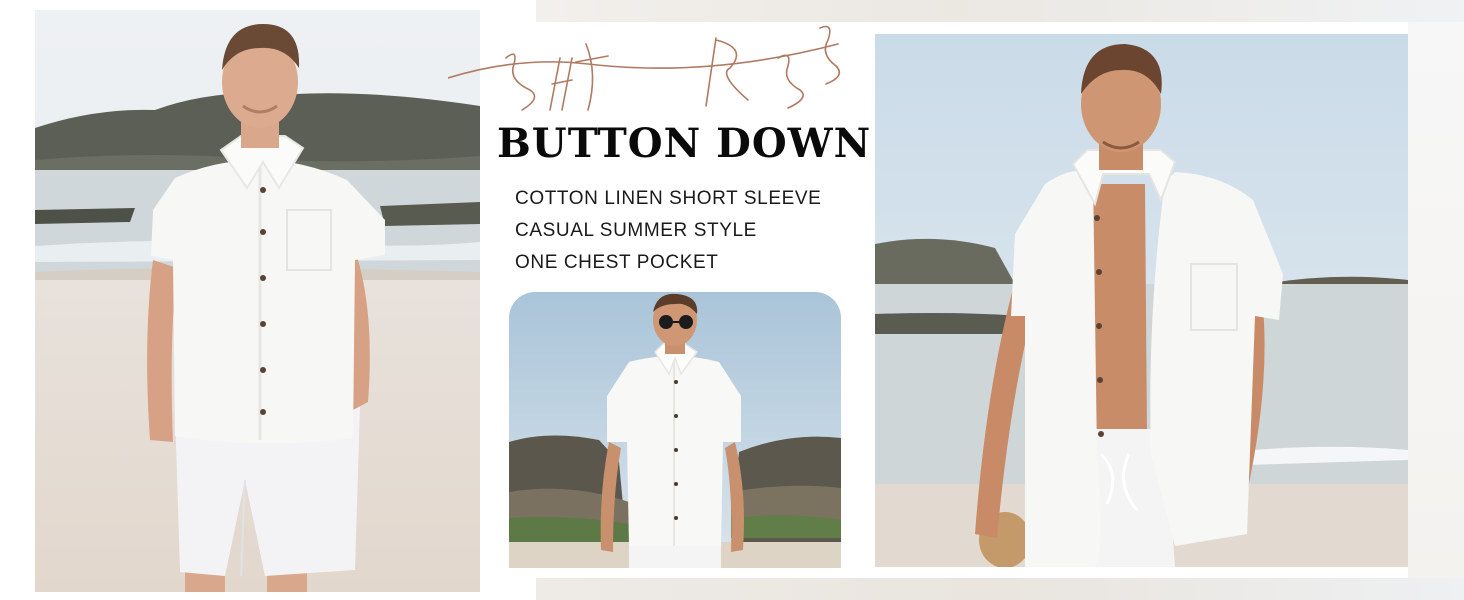  Describe the element at coordinates (636, 230) in the screenshot. I see `feature-item: CASUAL SUMMER STYLE` at that location.